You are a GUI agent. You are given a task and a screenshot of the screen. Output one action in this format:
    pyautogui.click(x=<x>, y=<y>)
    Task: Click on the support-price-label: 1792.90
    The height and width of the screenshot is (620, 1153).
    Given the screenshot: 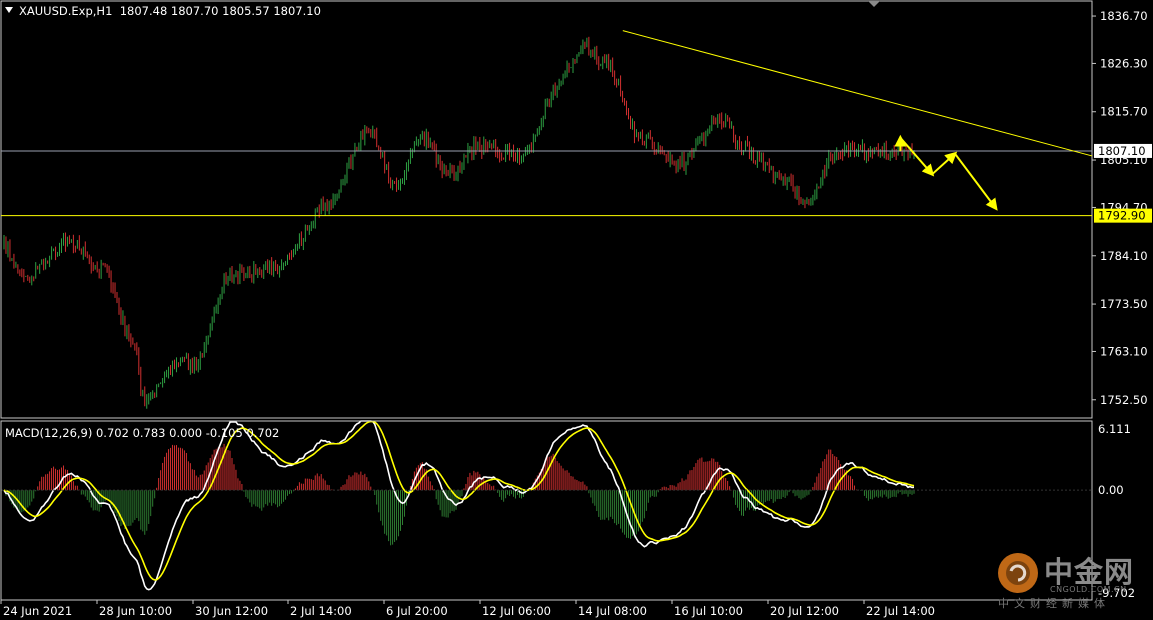 What is the action you would take?
    pyautogui.click(x=1122, y=216)
    